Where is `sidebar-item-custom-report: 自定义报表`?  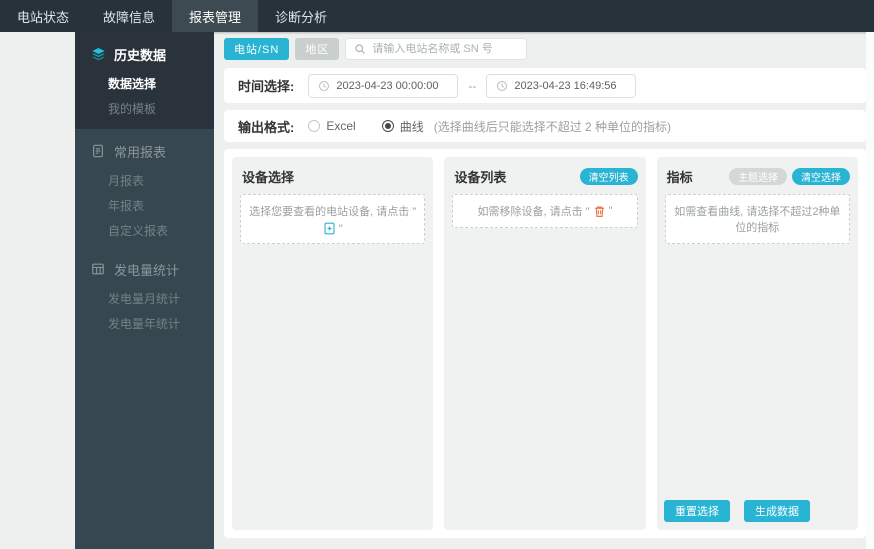 sidebar-item-custom-report: 自定义报表 is located at coordinates (144, 230).